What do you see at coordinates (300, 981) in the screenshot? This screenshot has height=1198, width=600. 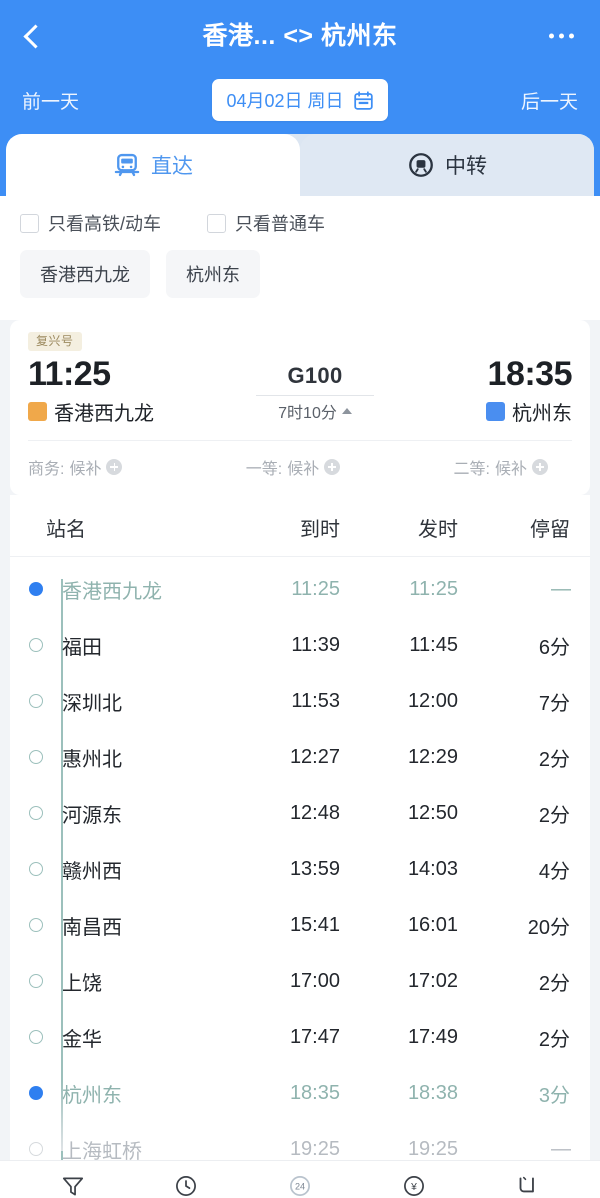 I see `table-row: 上饶 17:00 17:02 2分` at bounding box center [300, 981].